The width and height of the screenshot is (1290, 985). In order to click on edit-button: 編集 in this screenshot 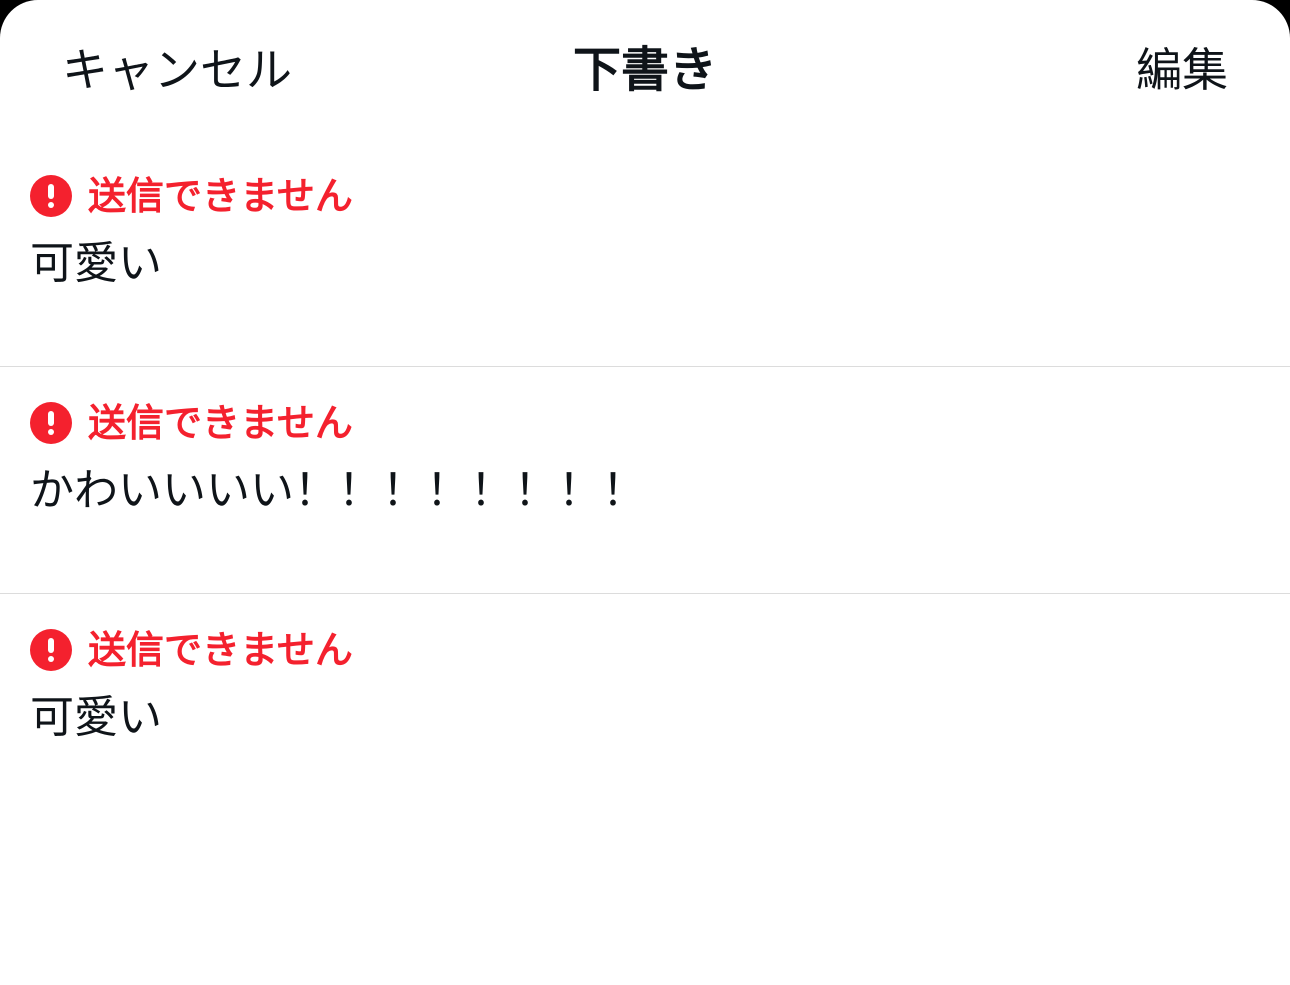, I will do `click(1182, 70)`.